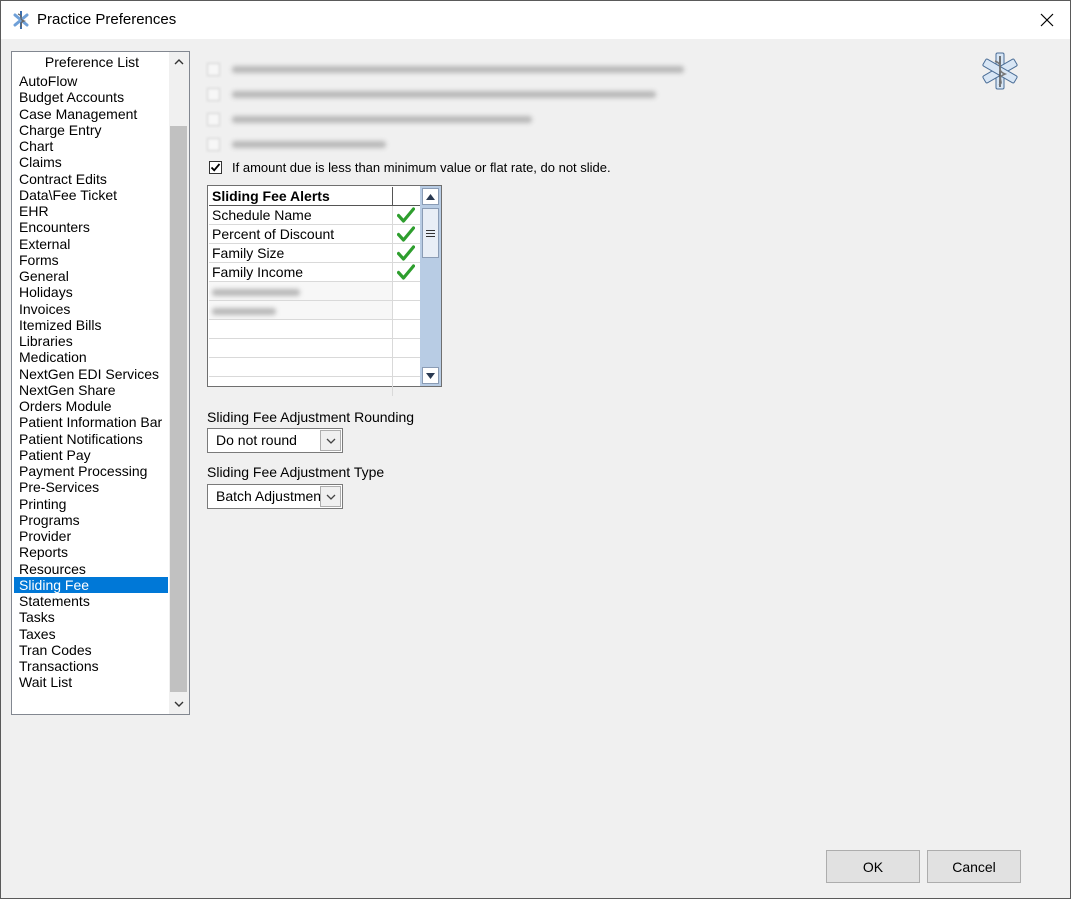 Image resolution: width=1071 pixels, height=899 pixels. What do you see at coordinates (91, 601) in the screenshot?
I see `preference-list-item: Statements` at bounding box center [91, 601].